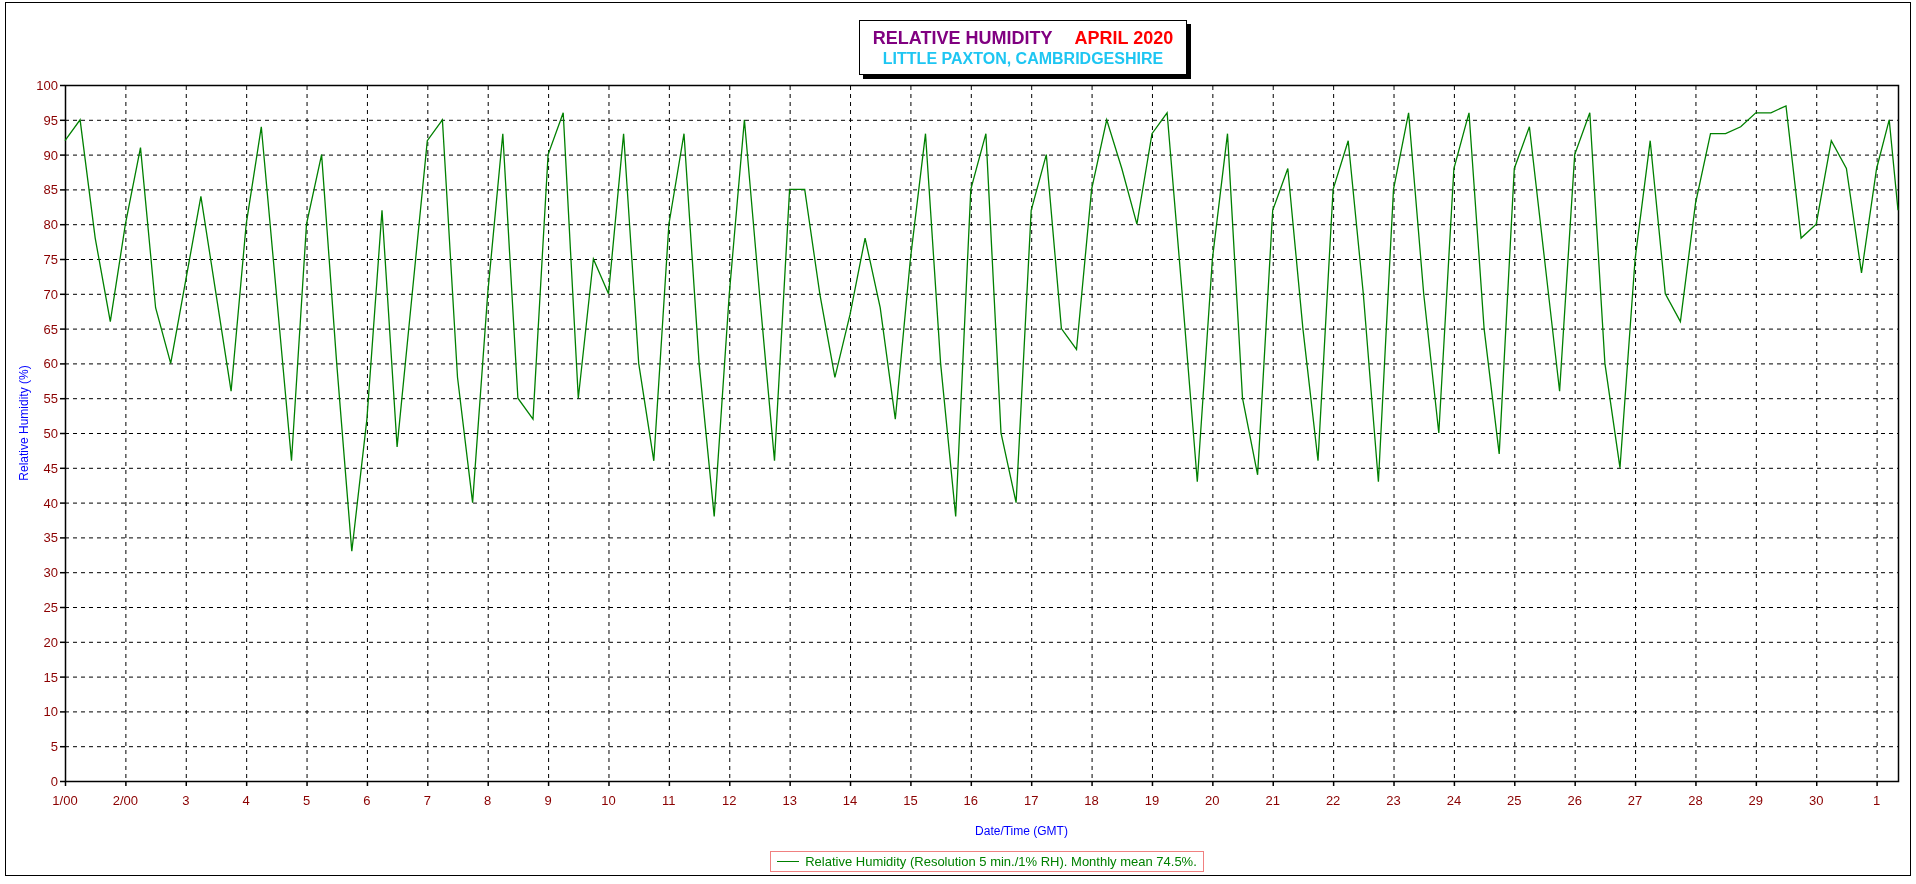  I want to click on x-tick-label: 2/00, so click(125, 800).